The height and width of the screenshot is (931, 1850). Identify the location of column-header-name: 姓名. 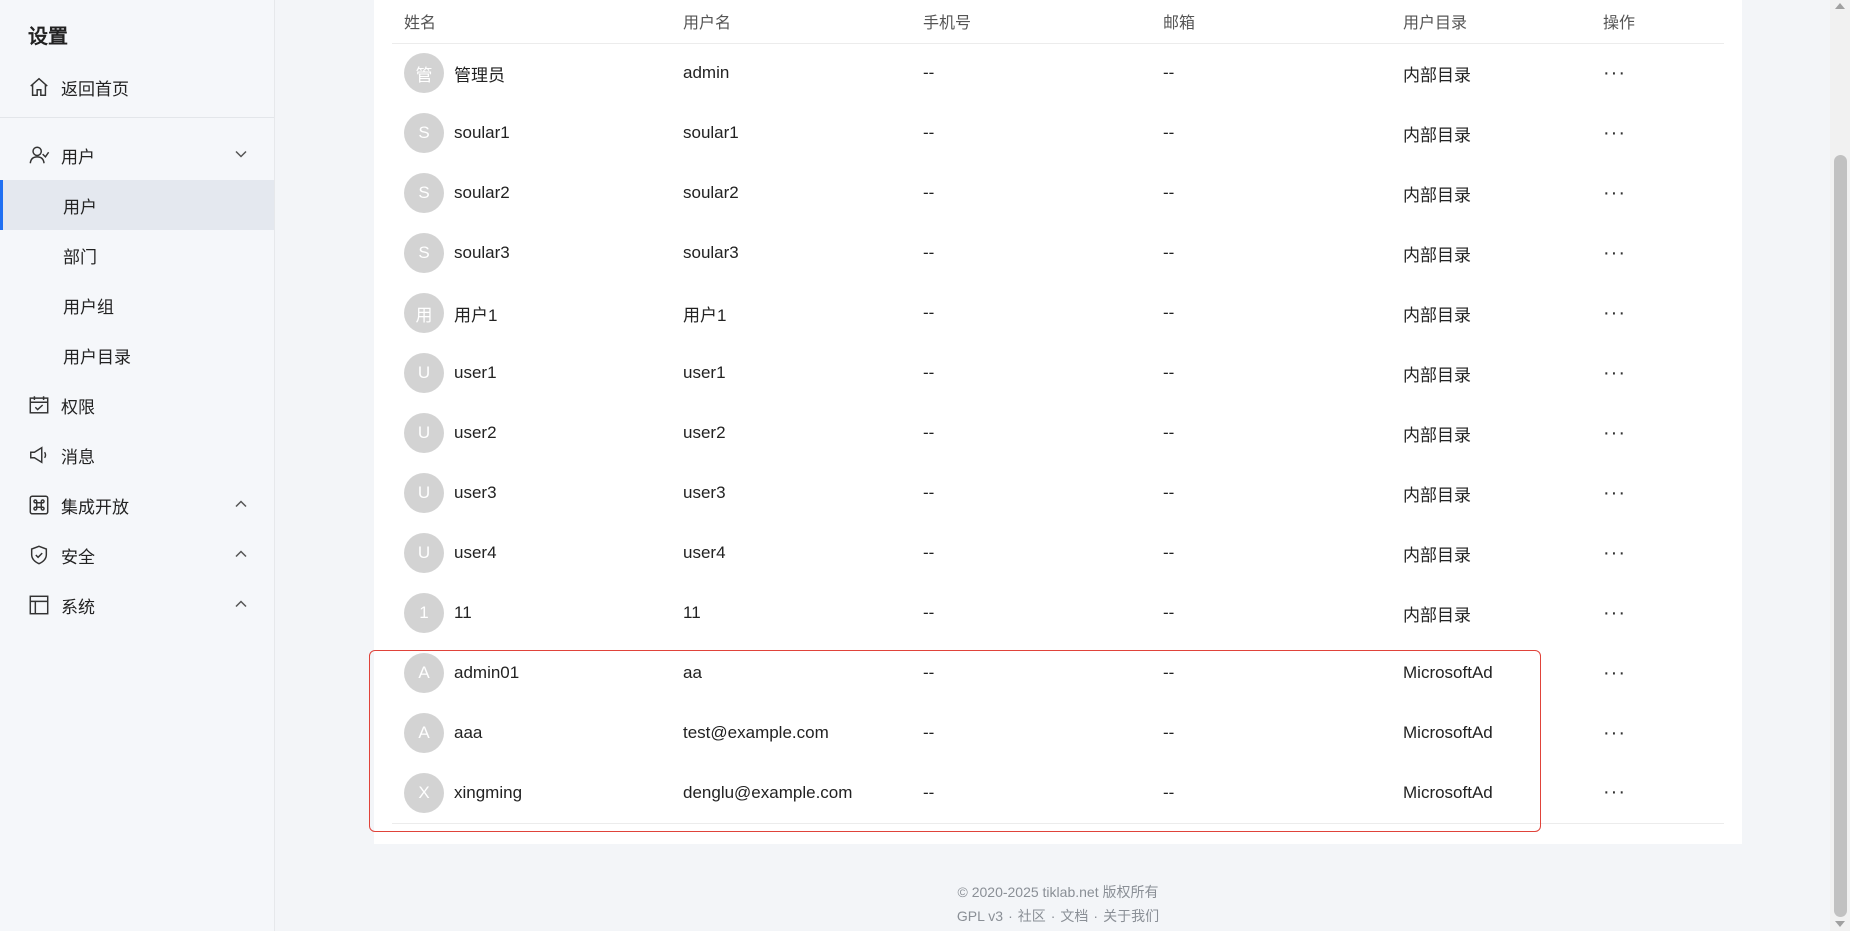
(531, 22).